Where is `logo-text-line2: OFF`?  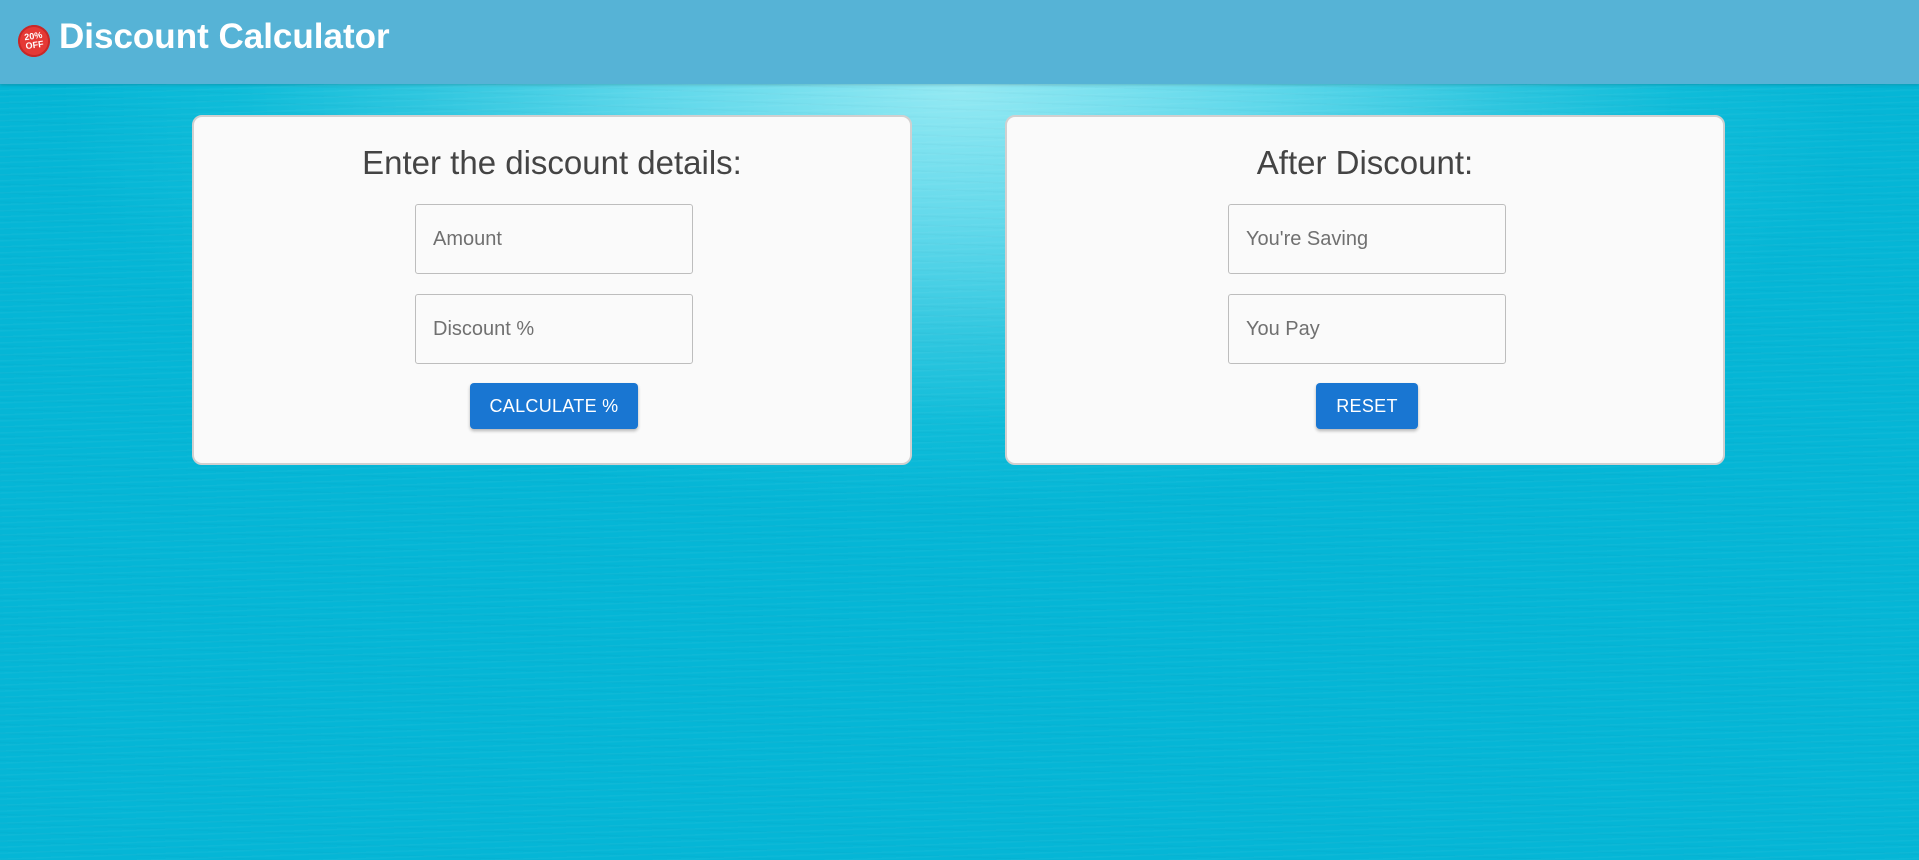 logo-text-line2: OFF is located at coordinates (34, 45).